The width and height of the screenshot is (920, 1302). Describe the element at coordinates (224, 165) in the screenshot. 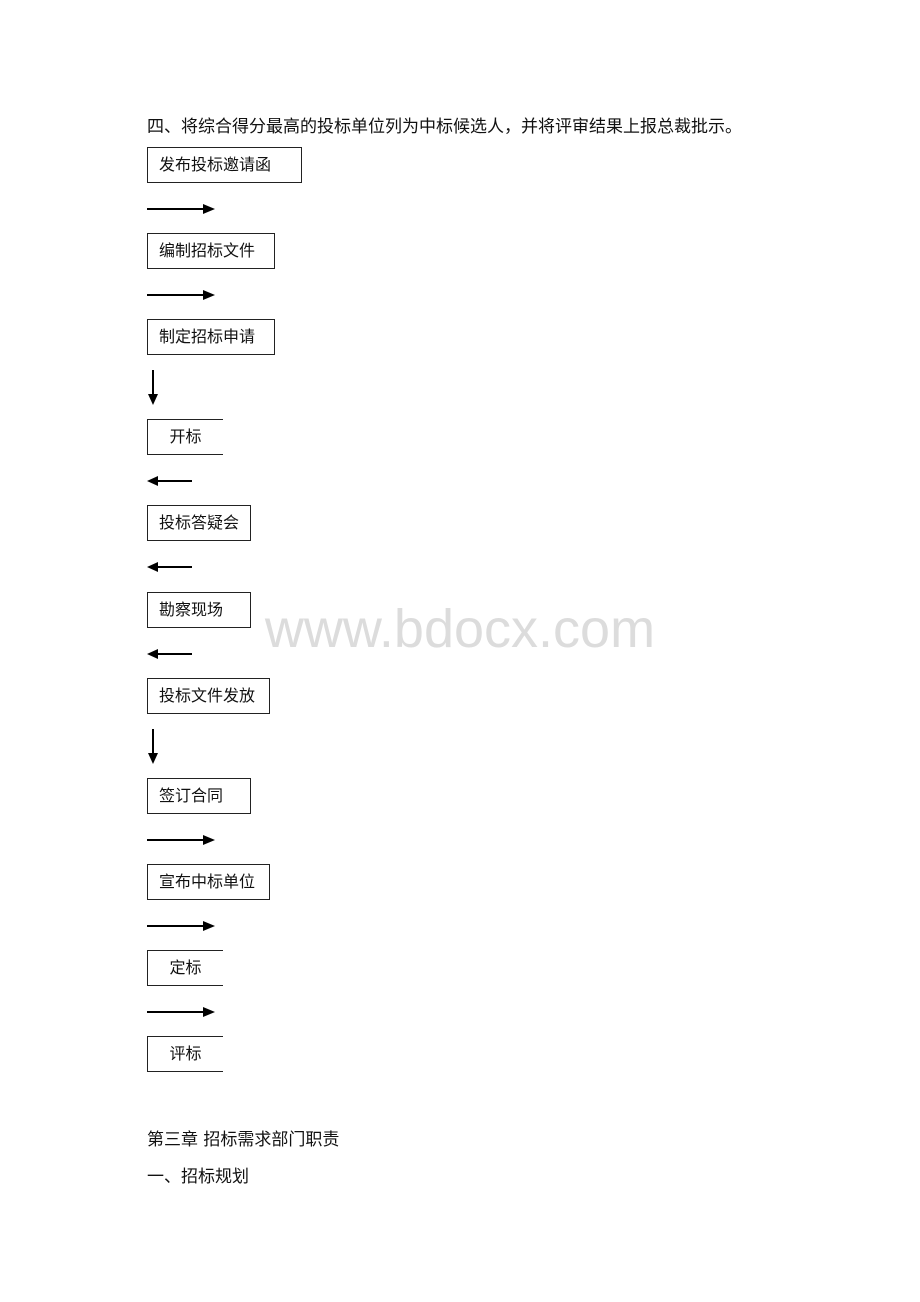

I see `flow-step-box: 发布投标邀请函` at that location.